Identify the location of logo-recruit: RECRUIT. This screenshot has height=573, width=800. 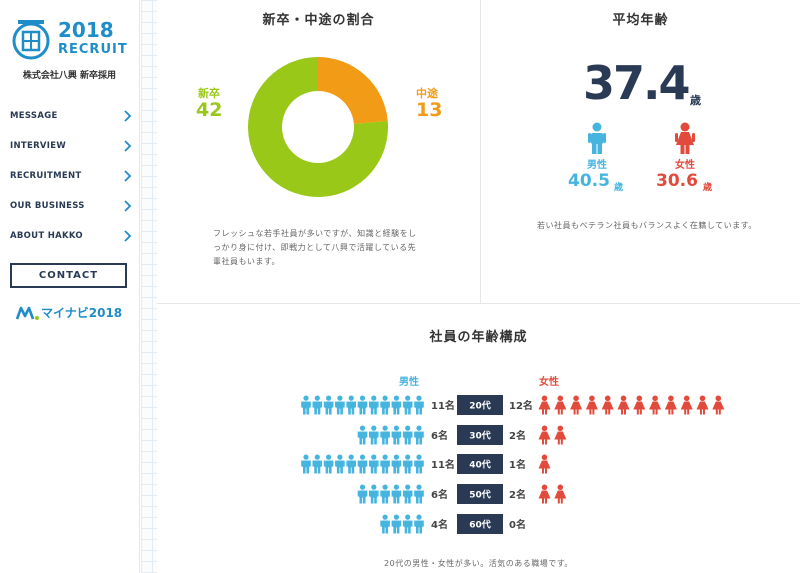
(93, 49).